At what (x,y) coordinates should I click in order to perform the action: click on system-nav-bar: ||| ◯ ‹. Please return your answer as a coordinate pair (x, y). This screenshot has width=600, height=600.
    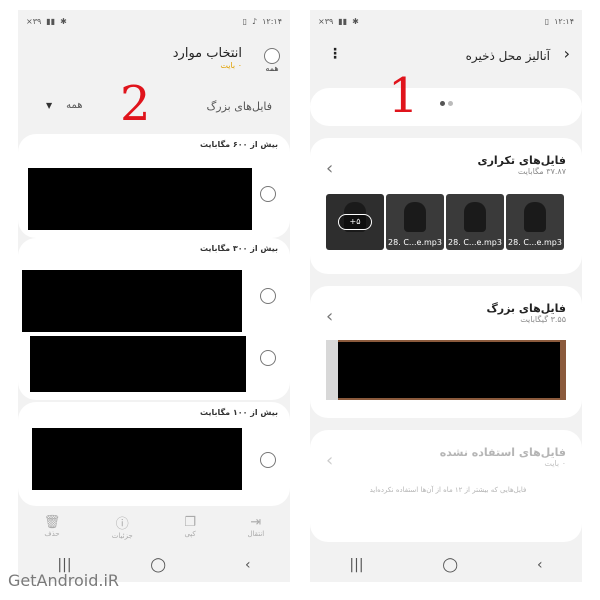
    Looking at the image, I should click on (446, 565).